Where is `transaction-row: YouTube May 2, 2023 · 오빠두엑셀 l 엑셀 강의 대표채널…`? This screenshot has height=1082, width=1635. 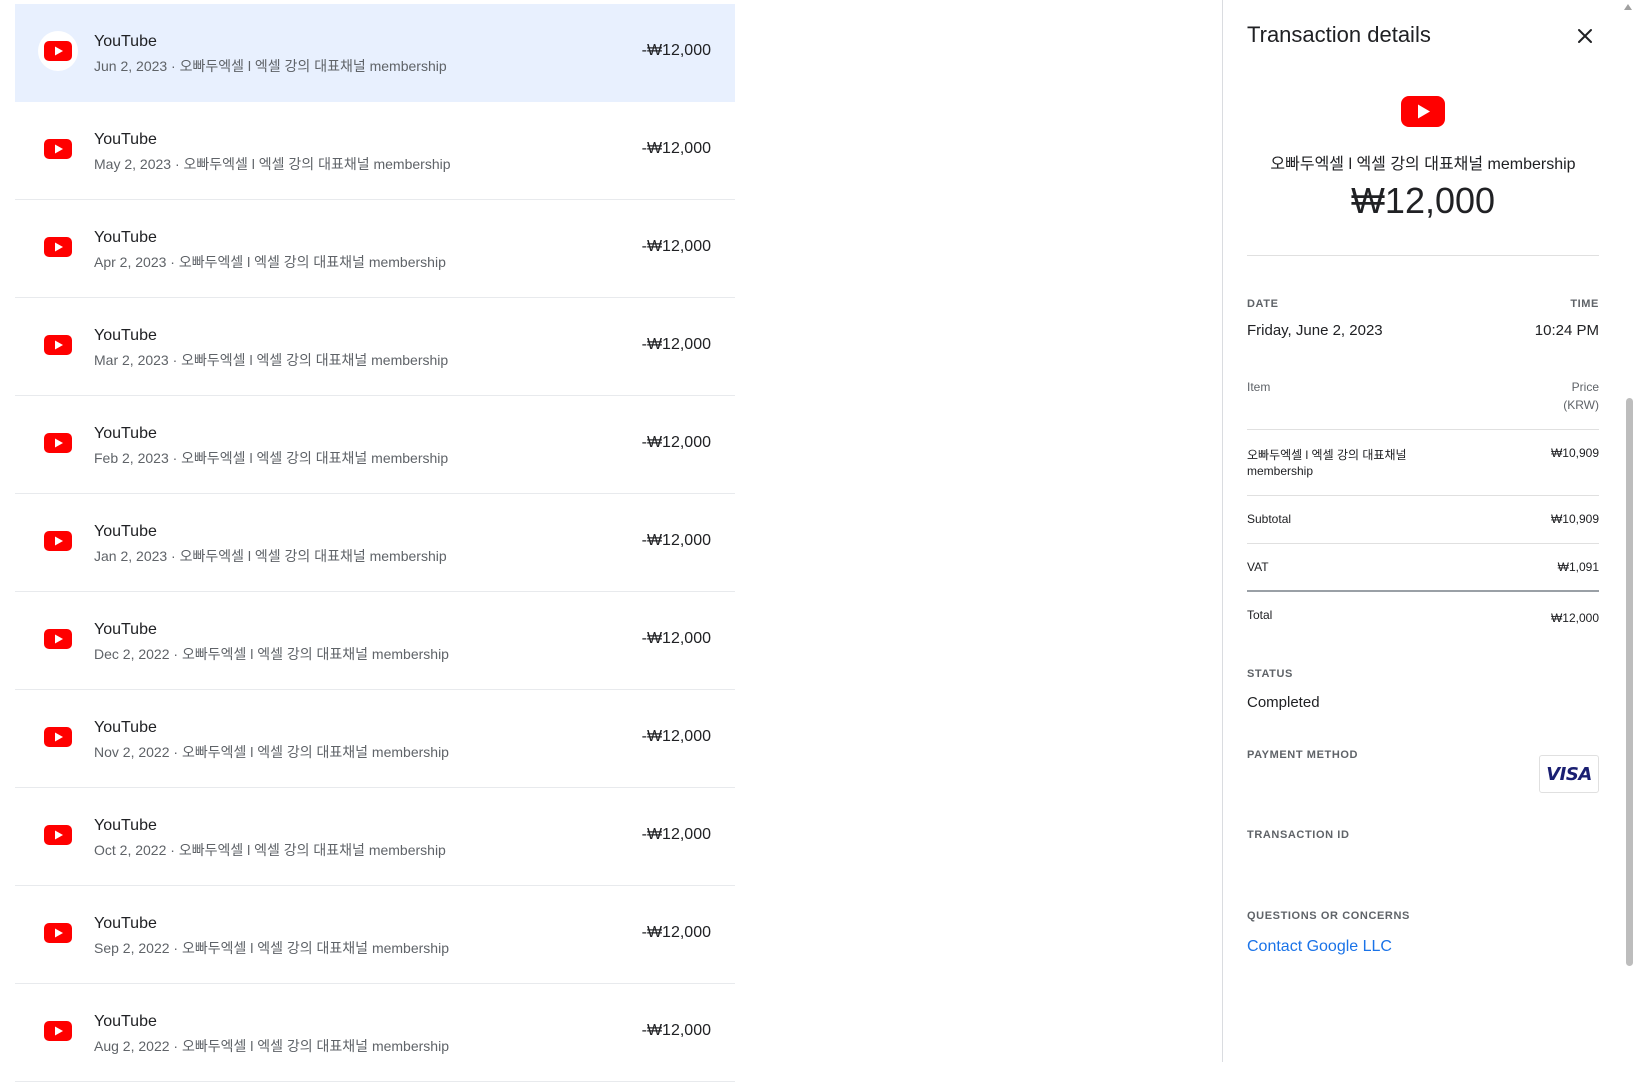
transaction-row: YouTube May 2, 2023 · 오빠두엑셀 l 엑셀 강의 대표채널… is located at coordinates (375, 151).